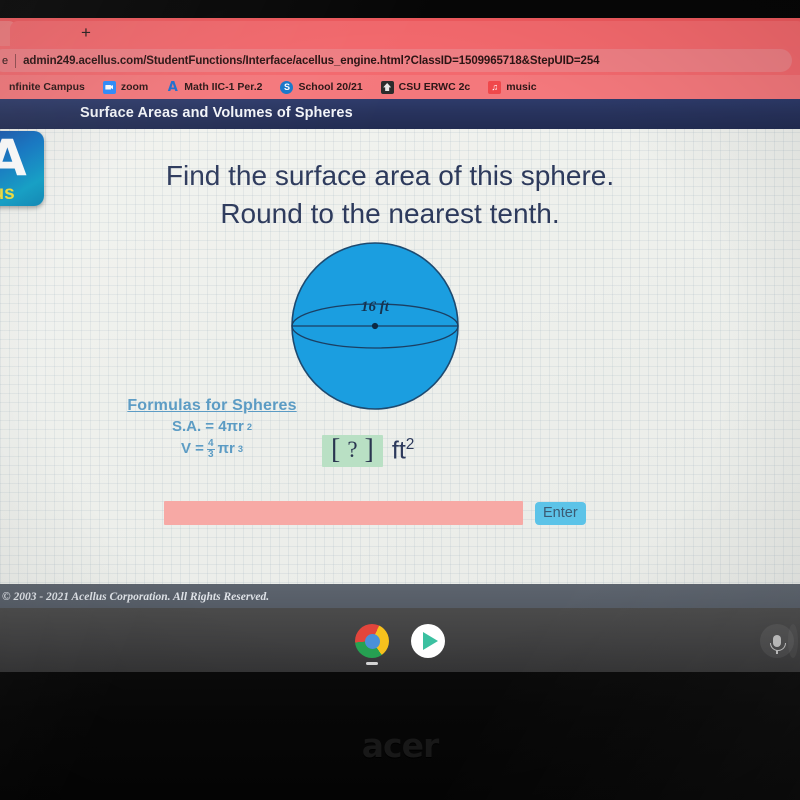 The width and height of the screenshot is (800, 800). I want to click on answer-display-row: [ ? ] ft2, so click(368, 451).